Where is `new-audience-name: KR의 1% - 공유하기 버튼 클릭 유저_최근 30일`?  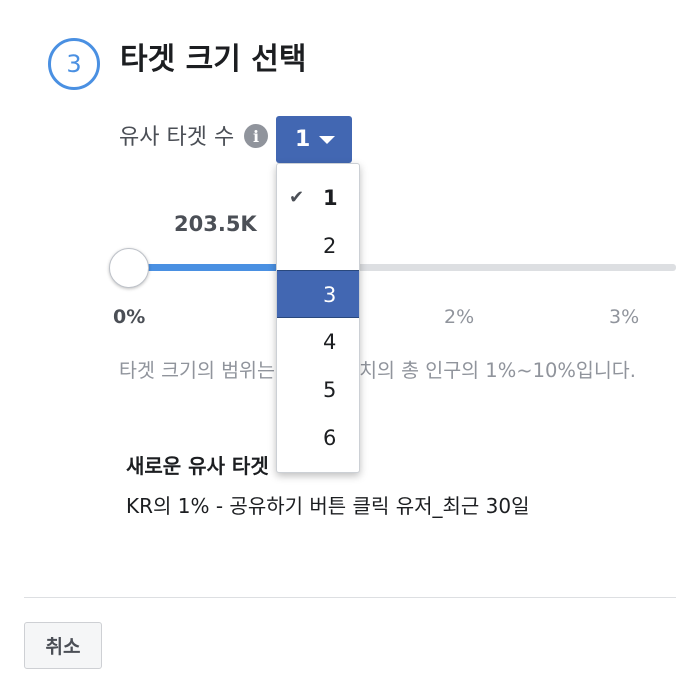
new-audience-name: KR의 1% - 공유하기 버튼 클릭 유저_최근 30일 is located at coordinates (328, 506).